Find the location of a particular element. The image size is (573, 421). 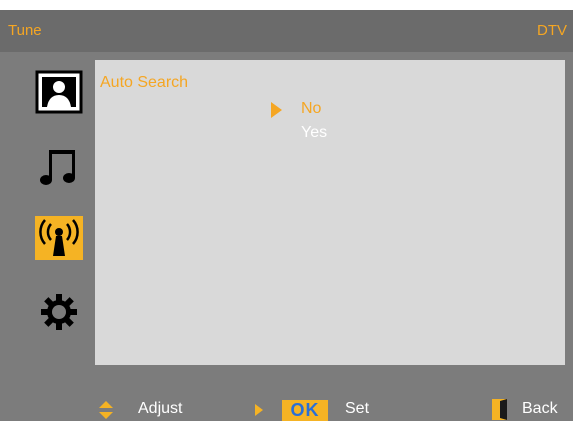

sidebar-item-setup is located at coordinates (59, 312).